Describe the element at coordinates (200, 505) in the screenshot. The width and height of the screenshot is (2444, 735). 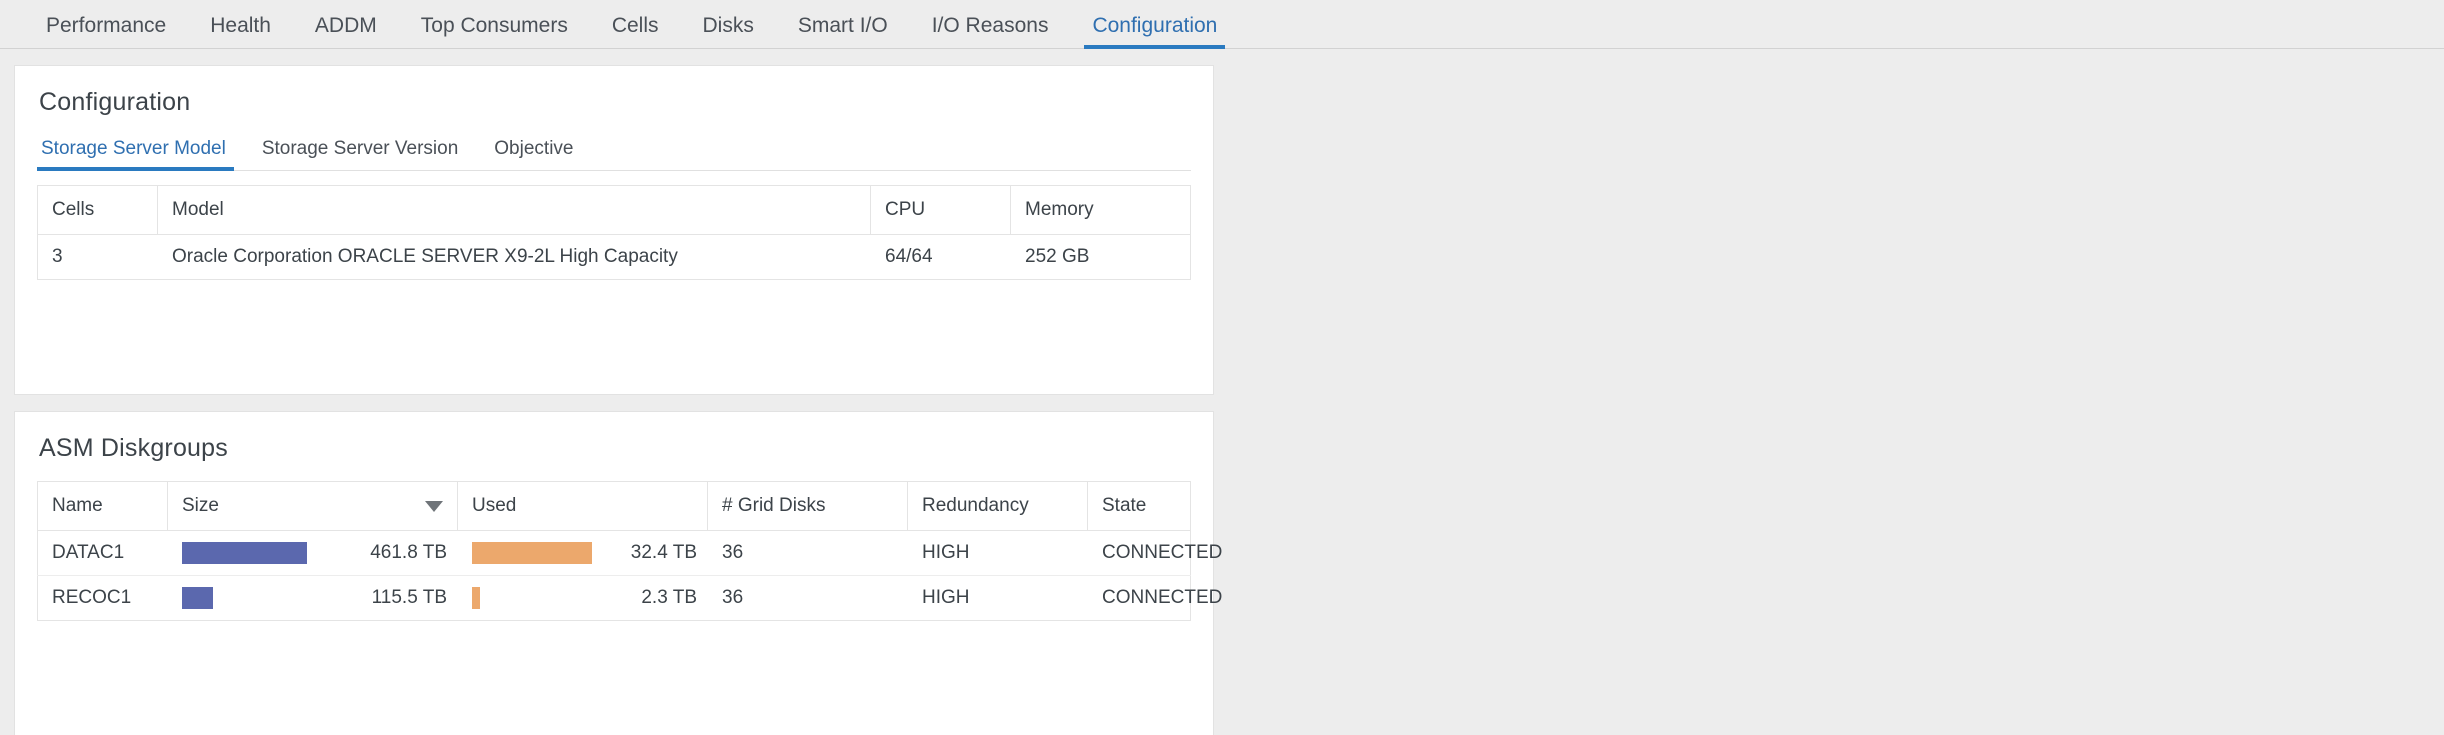
I see `column-header-size-label: Size` at that location.